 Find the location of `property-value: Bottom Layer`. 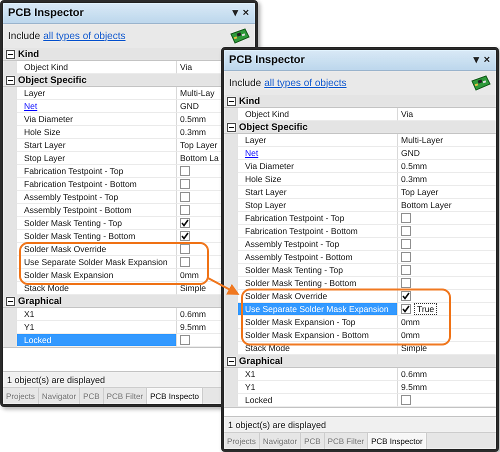

property-value: Bottom Layer is located at coordinates (447, 205).